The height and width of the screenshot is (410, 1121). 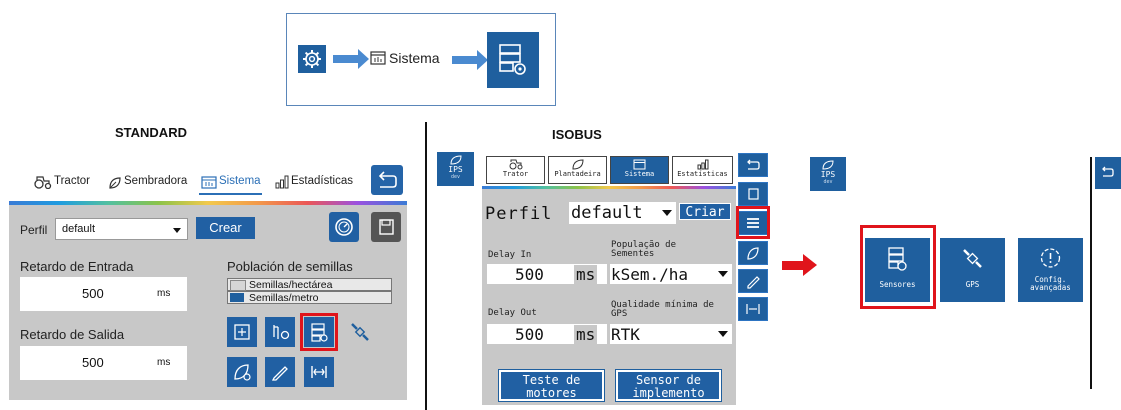 I want to click on retardo-entrada-value: 500, so click(x=93, y=293).